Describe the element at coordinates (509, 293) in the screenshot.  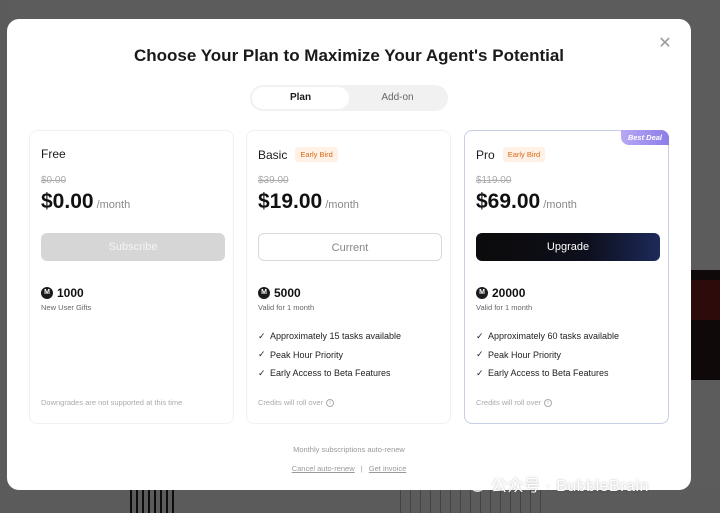
I see `credit-amount: 20000` at that location.